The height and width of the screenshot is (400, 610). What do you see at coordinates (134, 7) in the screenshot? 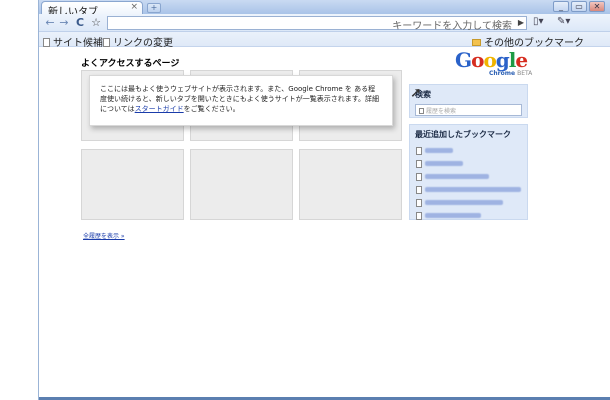
I see `close-tab-icon: ×` at bounding box center [134, 7].